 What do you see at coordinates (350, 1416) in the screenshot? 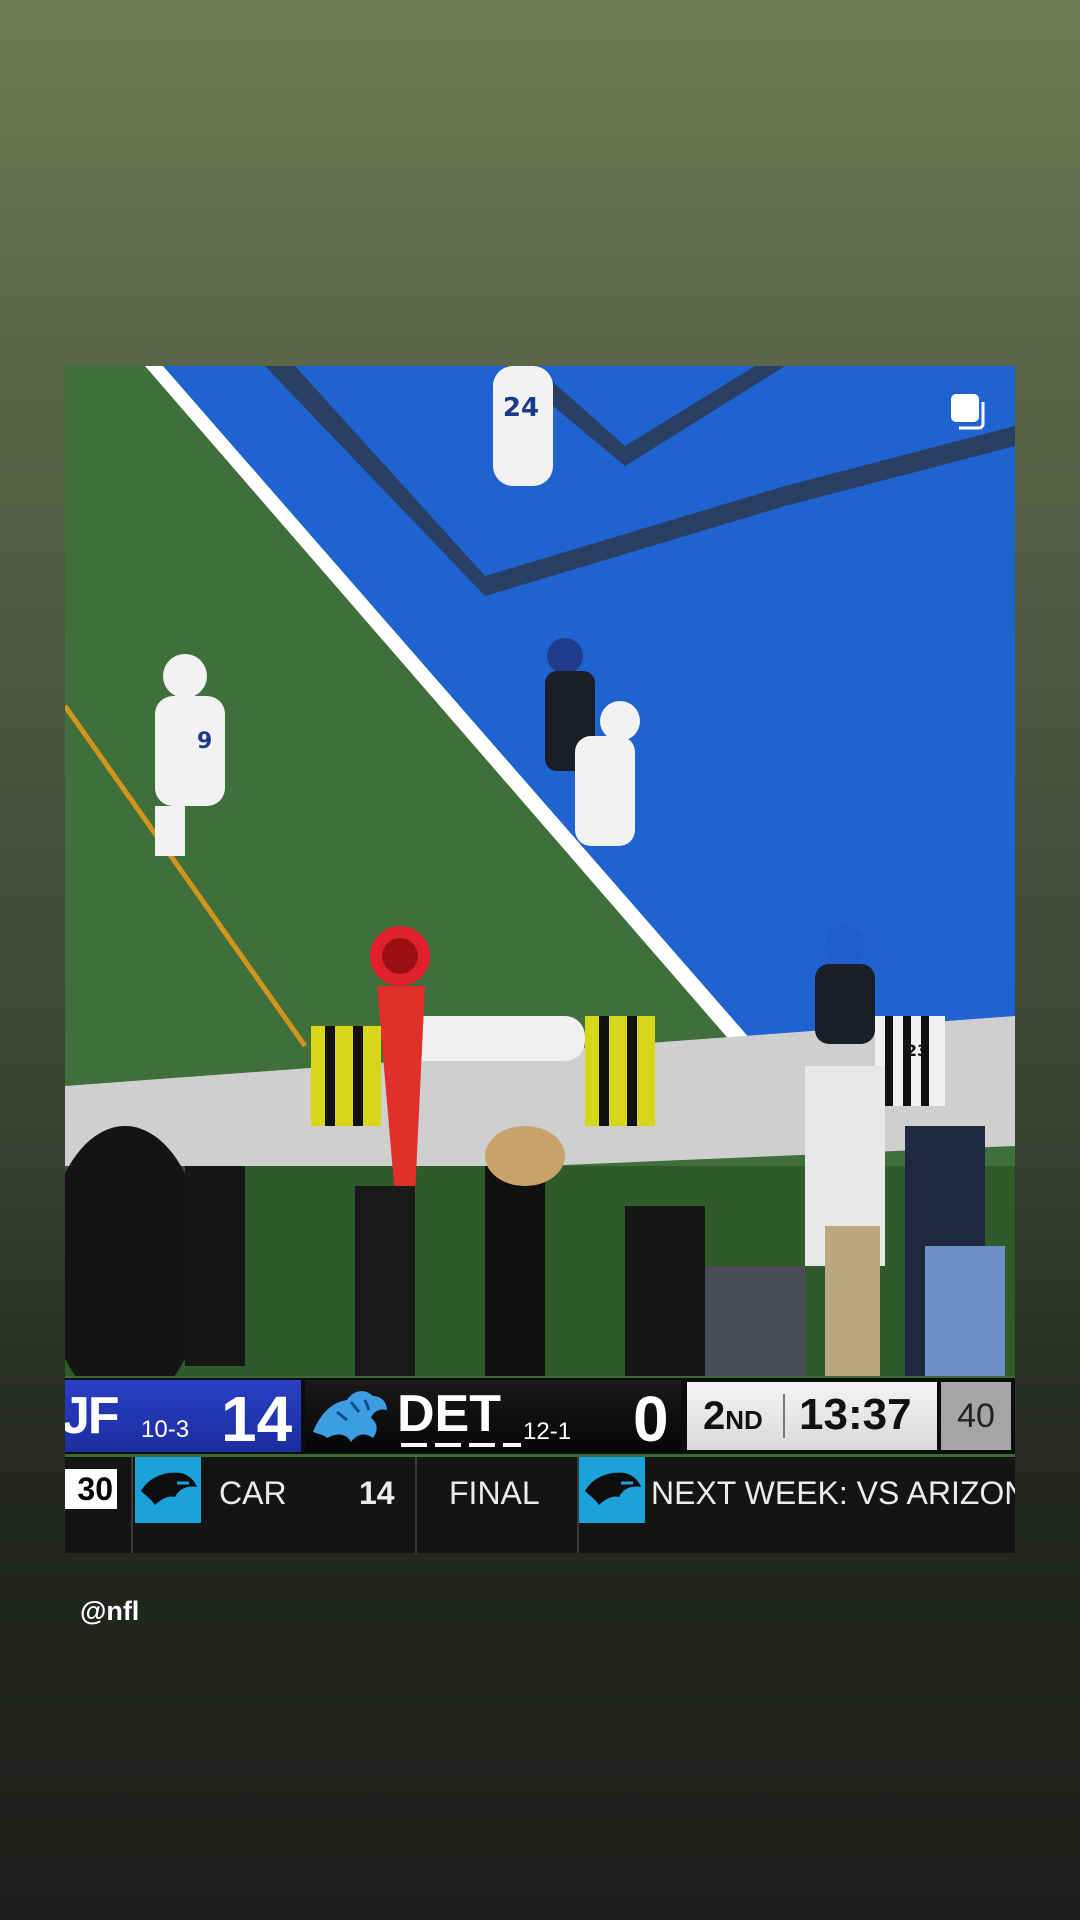
I see `lion-icon` at bounding box center [350, 1416].